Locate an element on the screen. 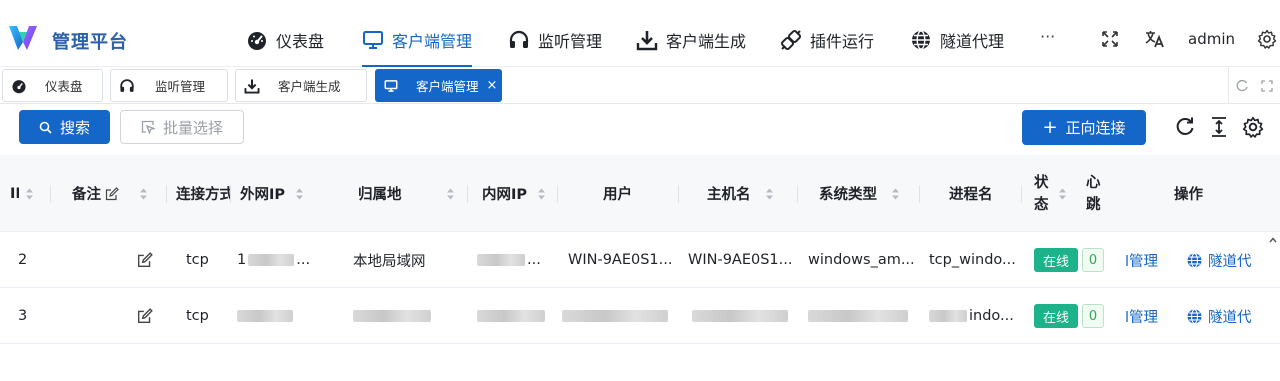 The width and height of the screenshot is (1280, 381). v-logo-icon is located at coordinates (23, 37).